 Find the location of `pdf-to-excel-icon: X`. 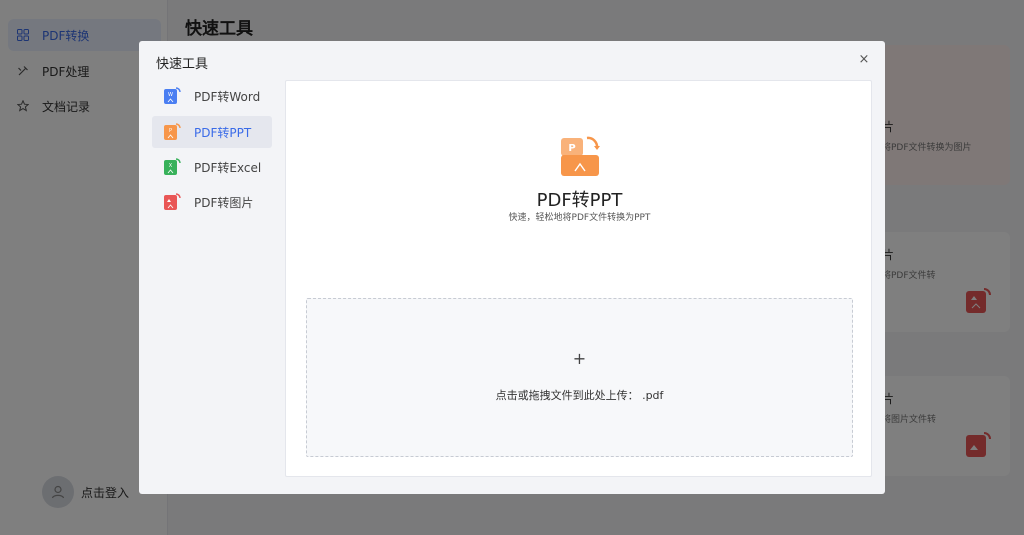

pdf-to-excel-icon: X is located at coordinates (172, 166).